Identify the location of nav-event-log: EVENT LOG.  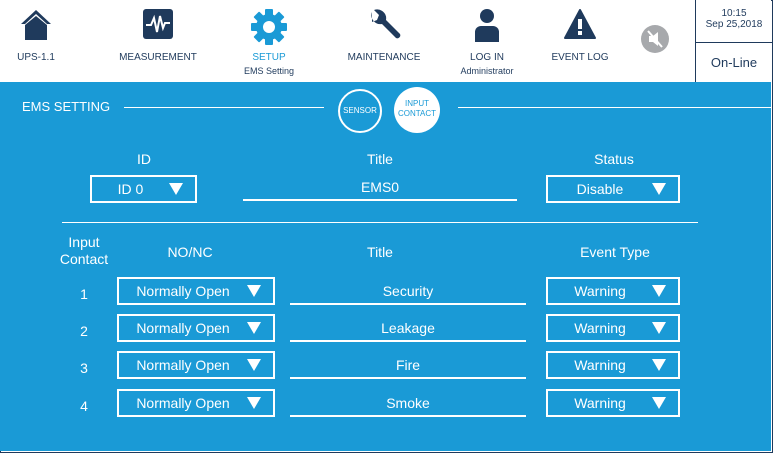
(580, 41).